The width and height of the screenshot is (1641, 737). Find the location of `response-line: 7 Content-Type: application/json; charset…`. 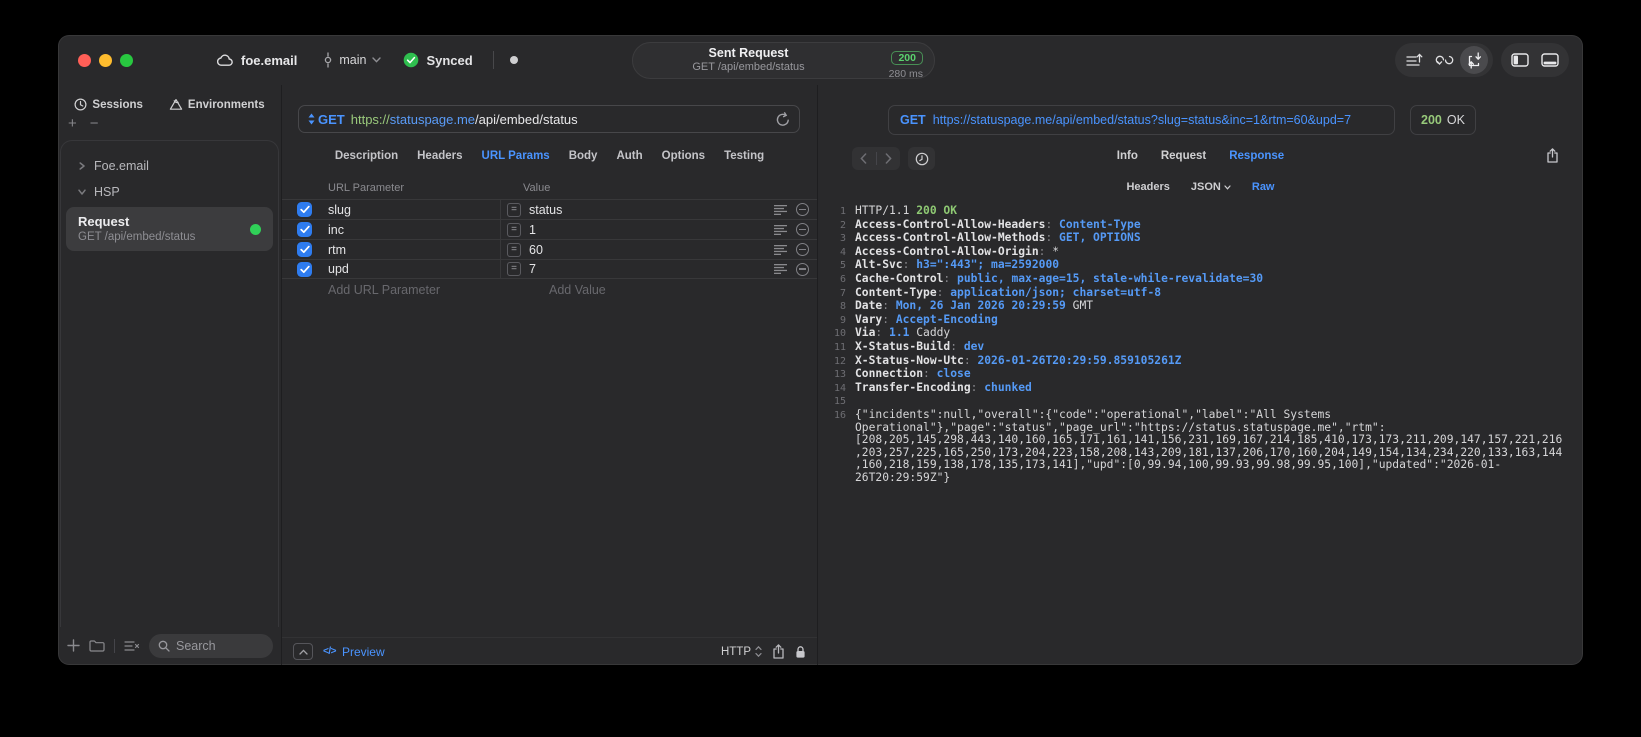

response-line: 7 Content-Type: application/json; charset… is located at coordinates (1196, 293).